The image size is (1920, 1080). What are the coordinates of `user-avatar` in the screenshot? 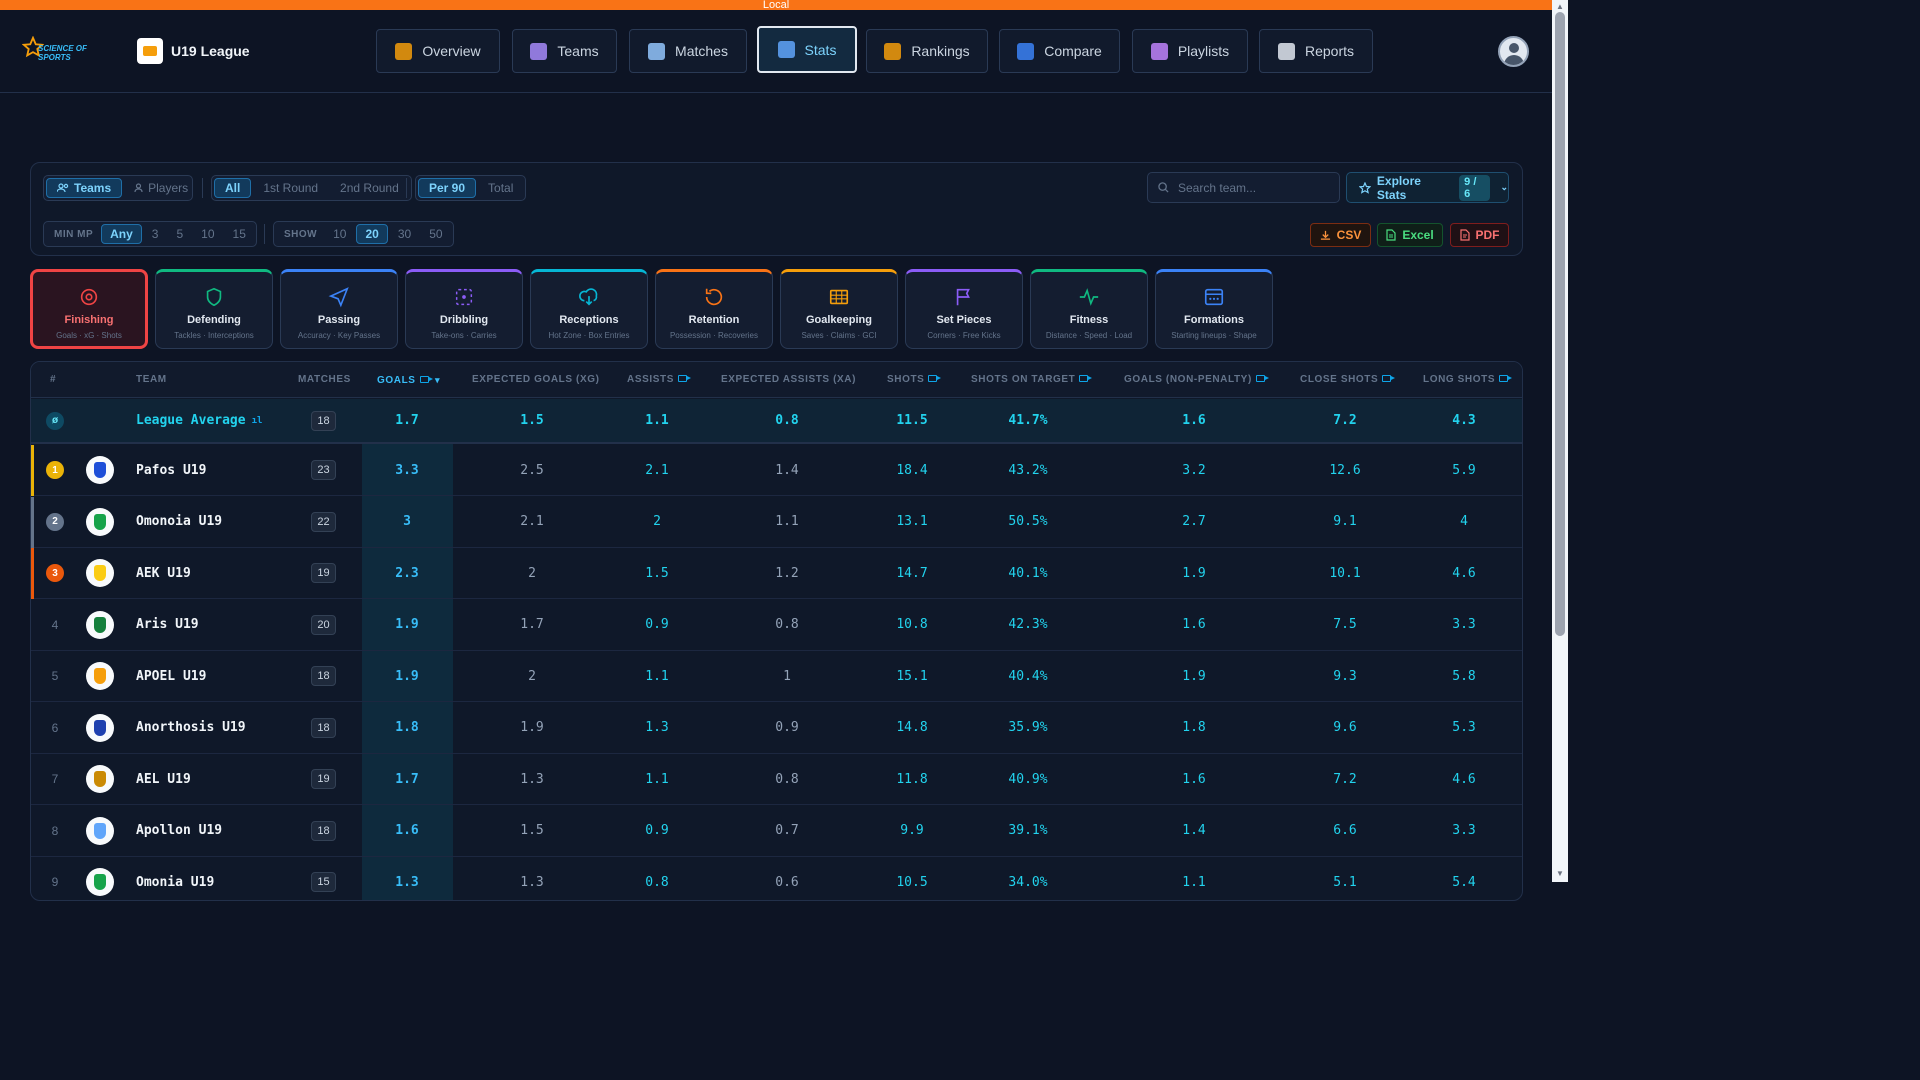 It's located at (1513, 51).